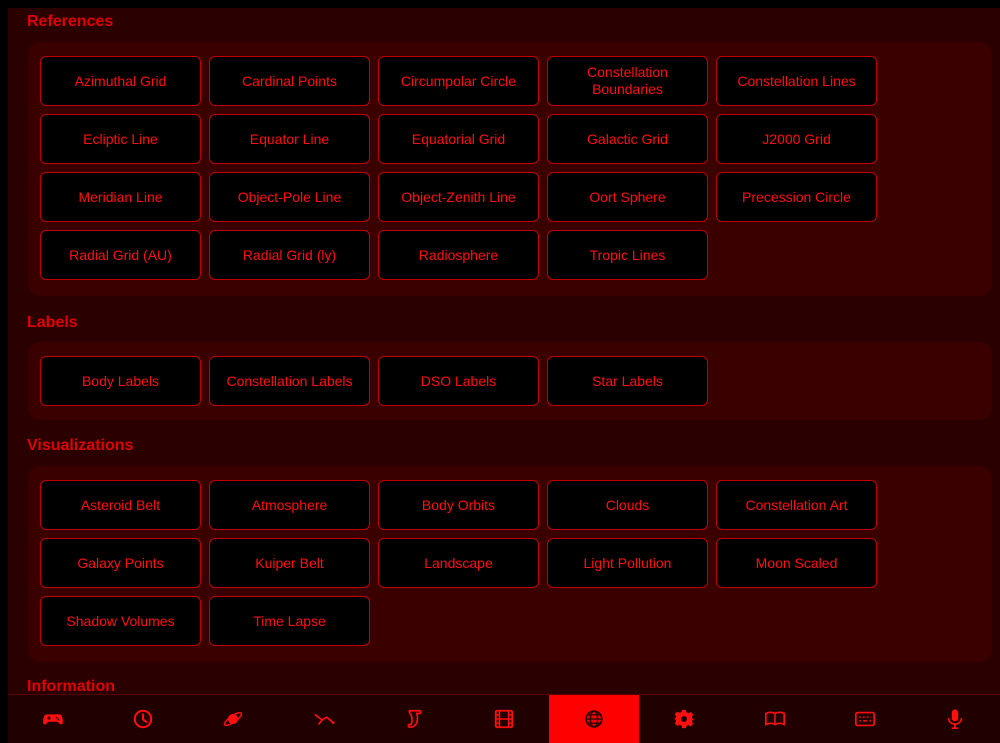 This screenshot has height=743, width=1000. What do you see at coordinates (458, 505) in the screenshot?
I see `toggle-body-orbits: Body Orbits` at bounding box center [458, 505].